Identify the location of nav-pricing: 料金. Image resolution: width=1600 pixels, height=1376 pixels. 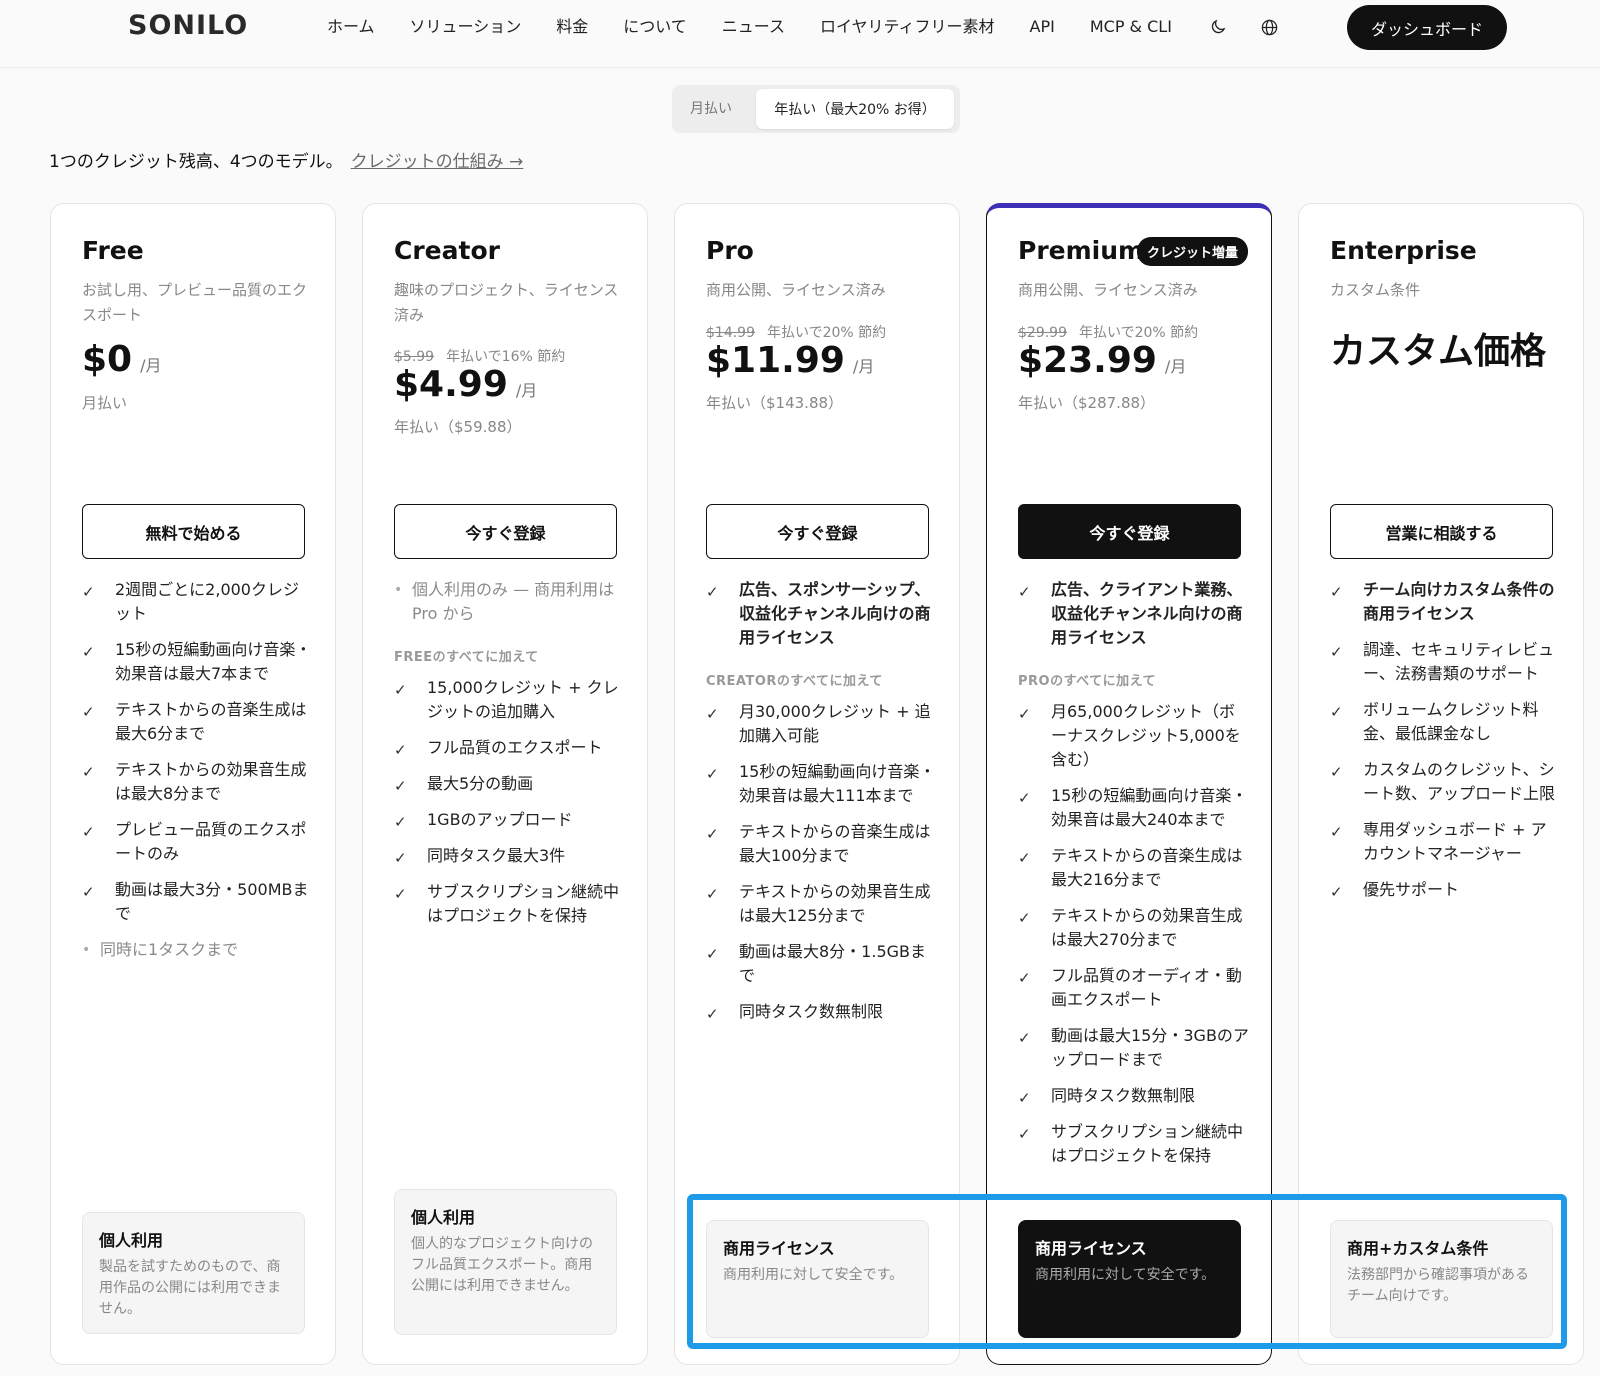
(572, 27).